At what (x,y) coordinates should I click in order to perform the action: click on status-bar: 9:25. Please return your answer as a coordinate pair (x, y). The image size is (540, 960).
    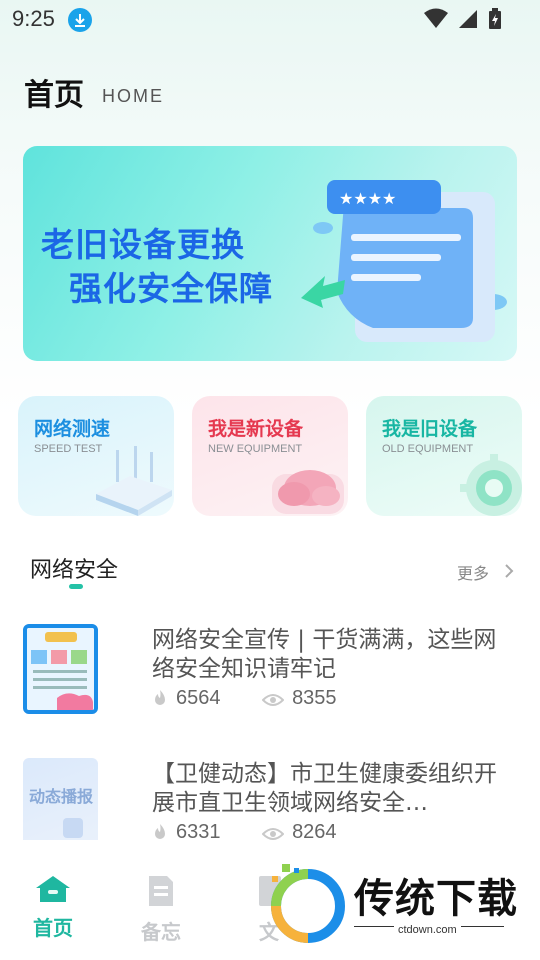
    Looking at the image, I should click on (270, 20).